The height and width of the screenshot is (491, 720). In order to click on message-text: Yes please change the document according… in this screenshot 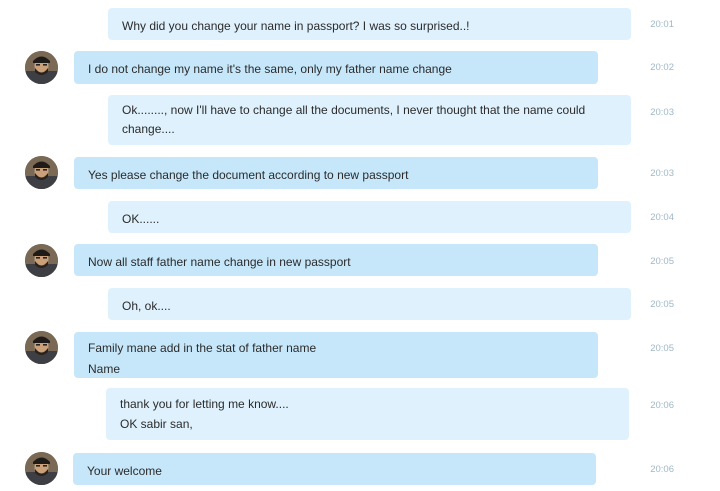, I will do `click(248, 175)`.